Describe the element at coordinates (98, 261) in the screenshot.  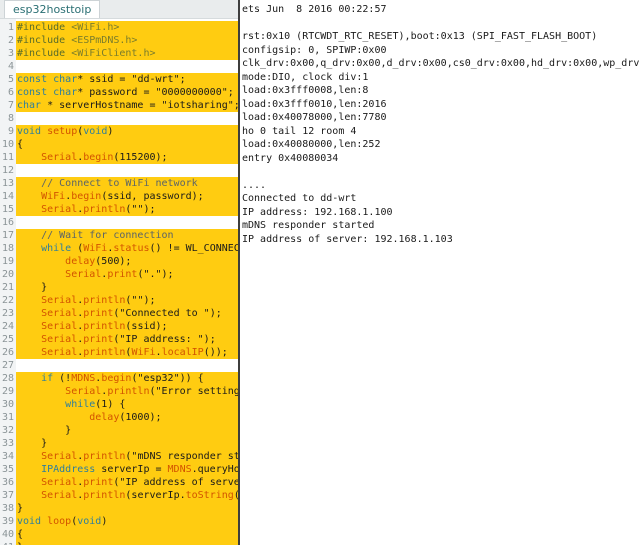
I see `code-text: delay(500);` at that location.